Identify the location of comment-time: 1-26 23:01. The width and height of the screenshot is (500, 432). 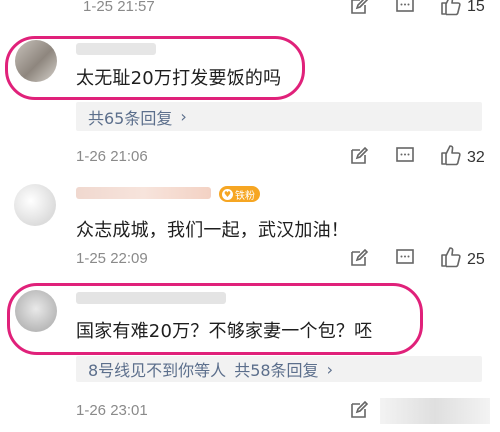
(112, 410).